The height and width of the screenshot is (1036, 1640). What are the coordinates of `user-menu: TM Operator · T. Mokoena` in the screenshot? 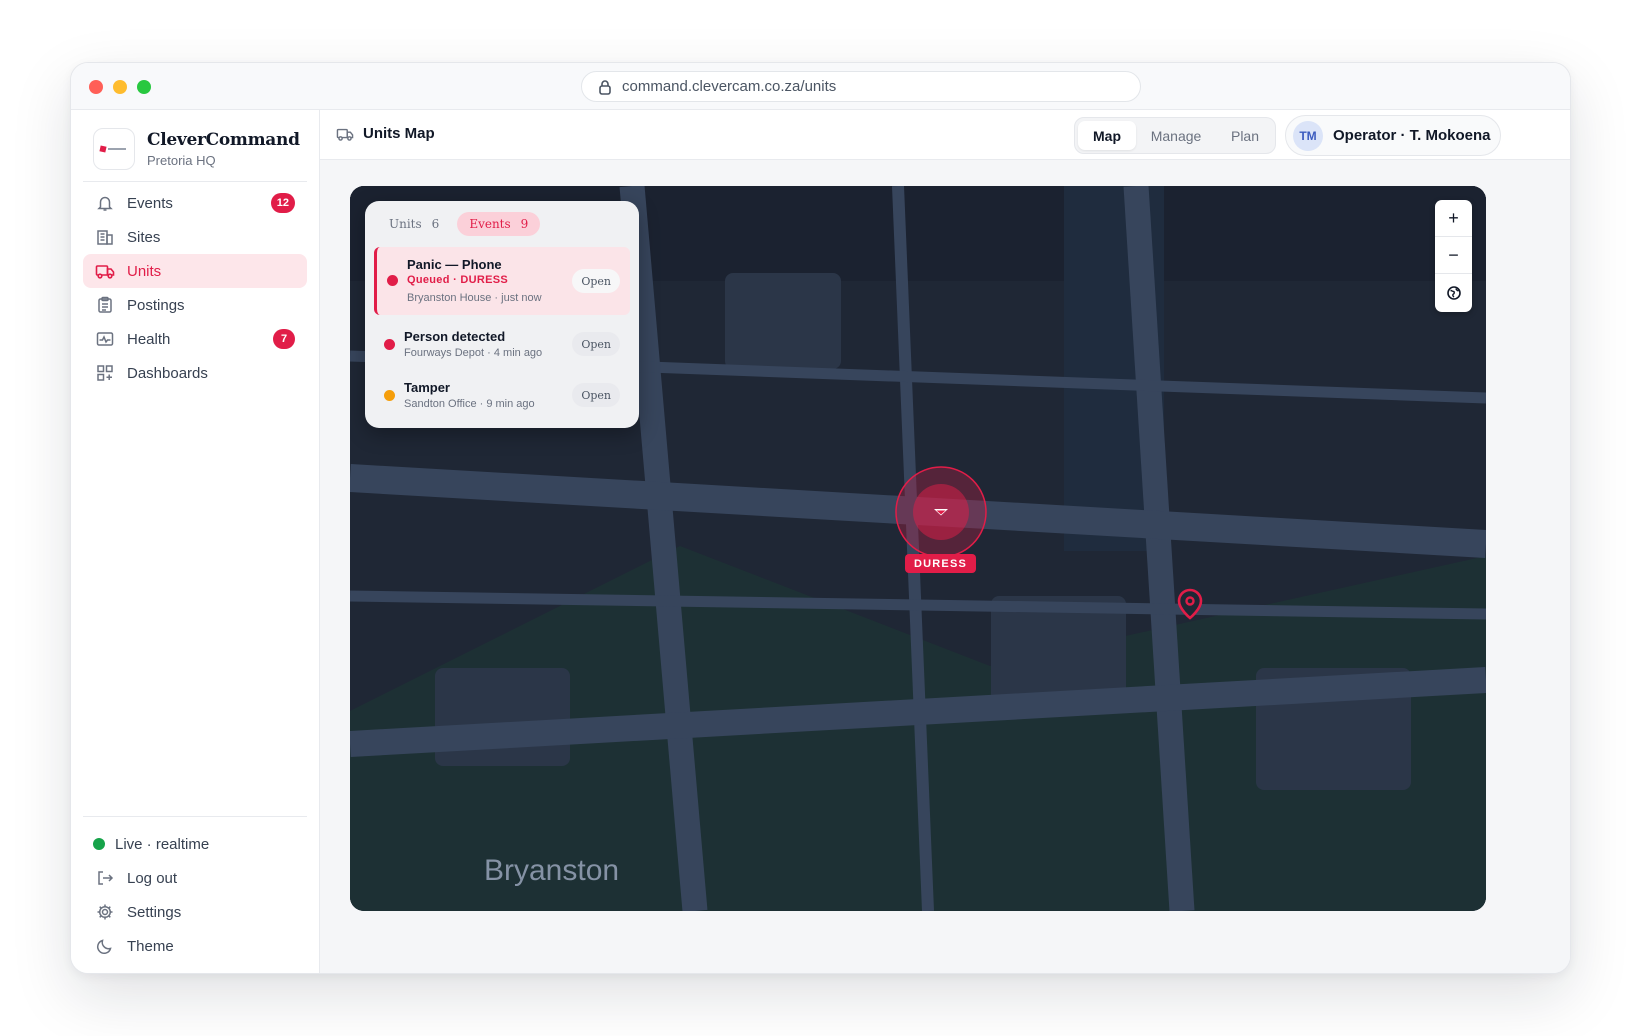 It's located at (1393, 135).